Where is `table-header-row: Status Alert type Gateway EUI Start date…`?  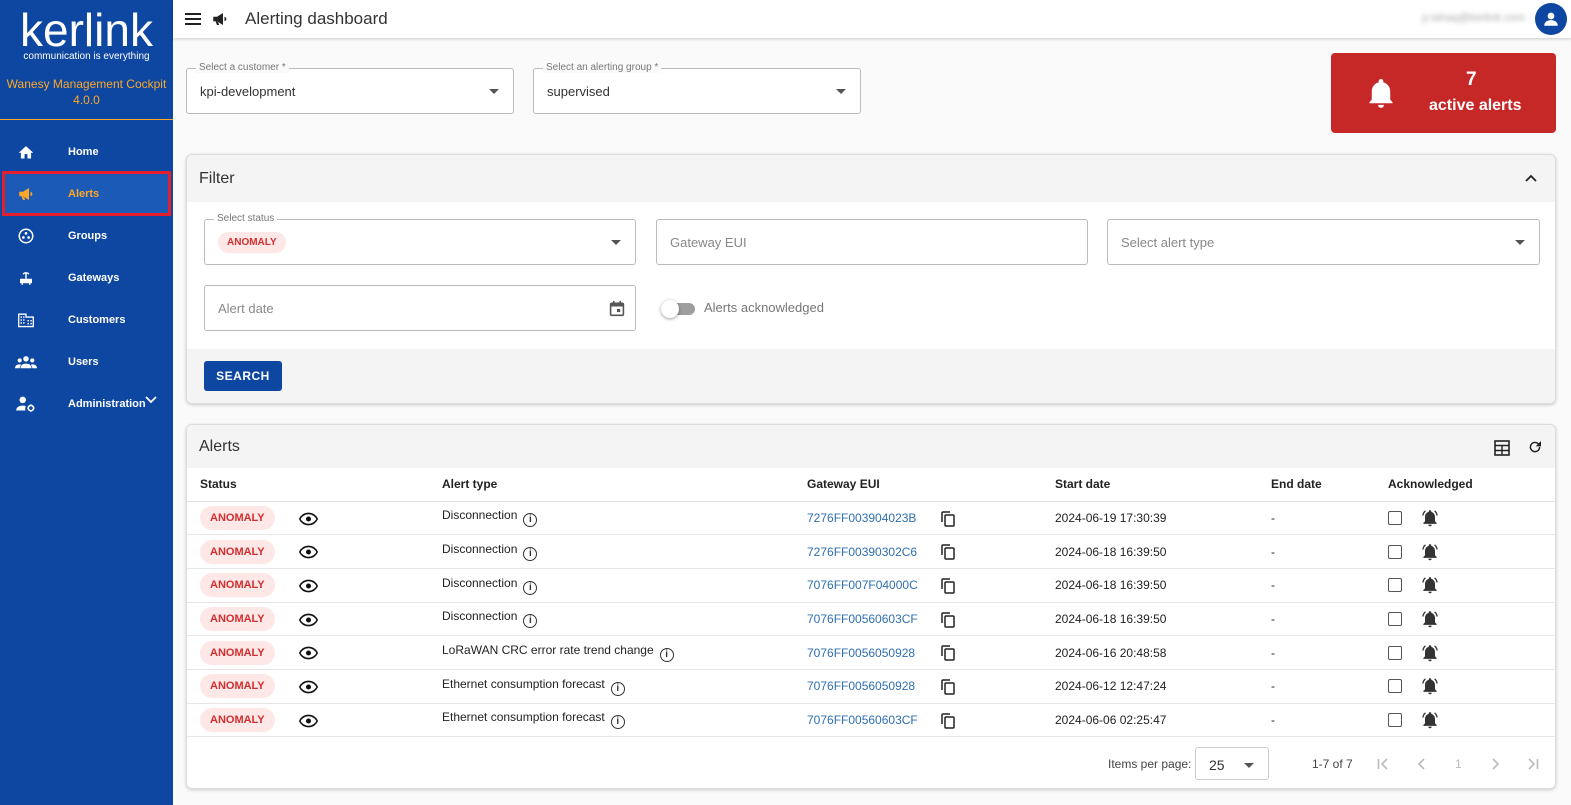 table-header-row: Status Alert type Gateway EUI Start date… is located at coordinates (871, 485).